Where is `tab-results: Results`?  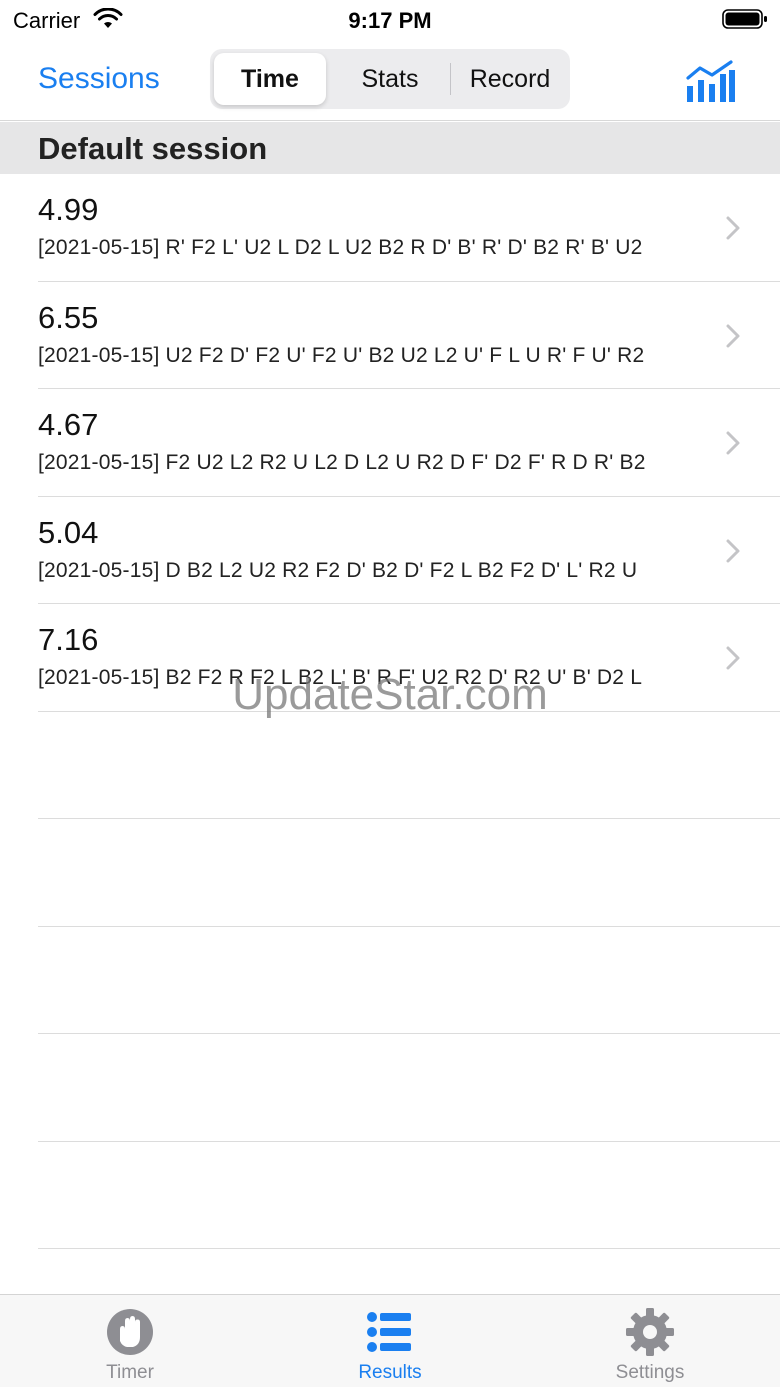
tab-results: Results is located at coordinates (390, 1341).